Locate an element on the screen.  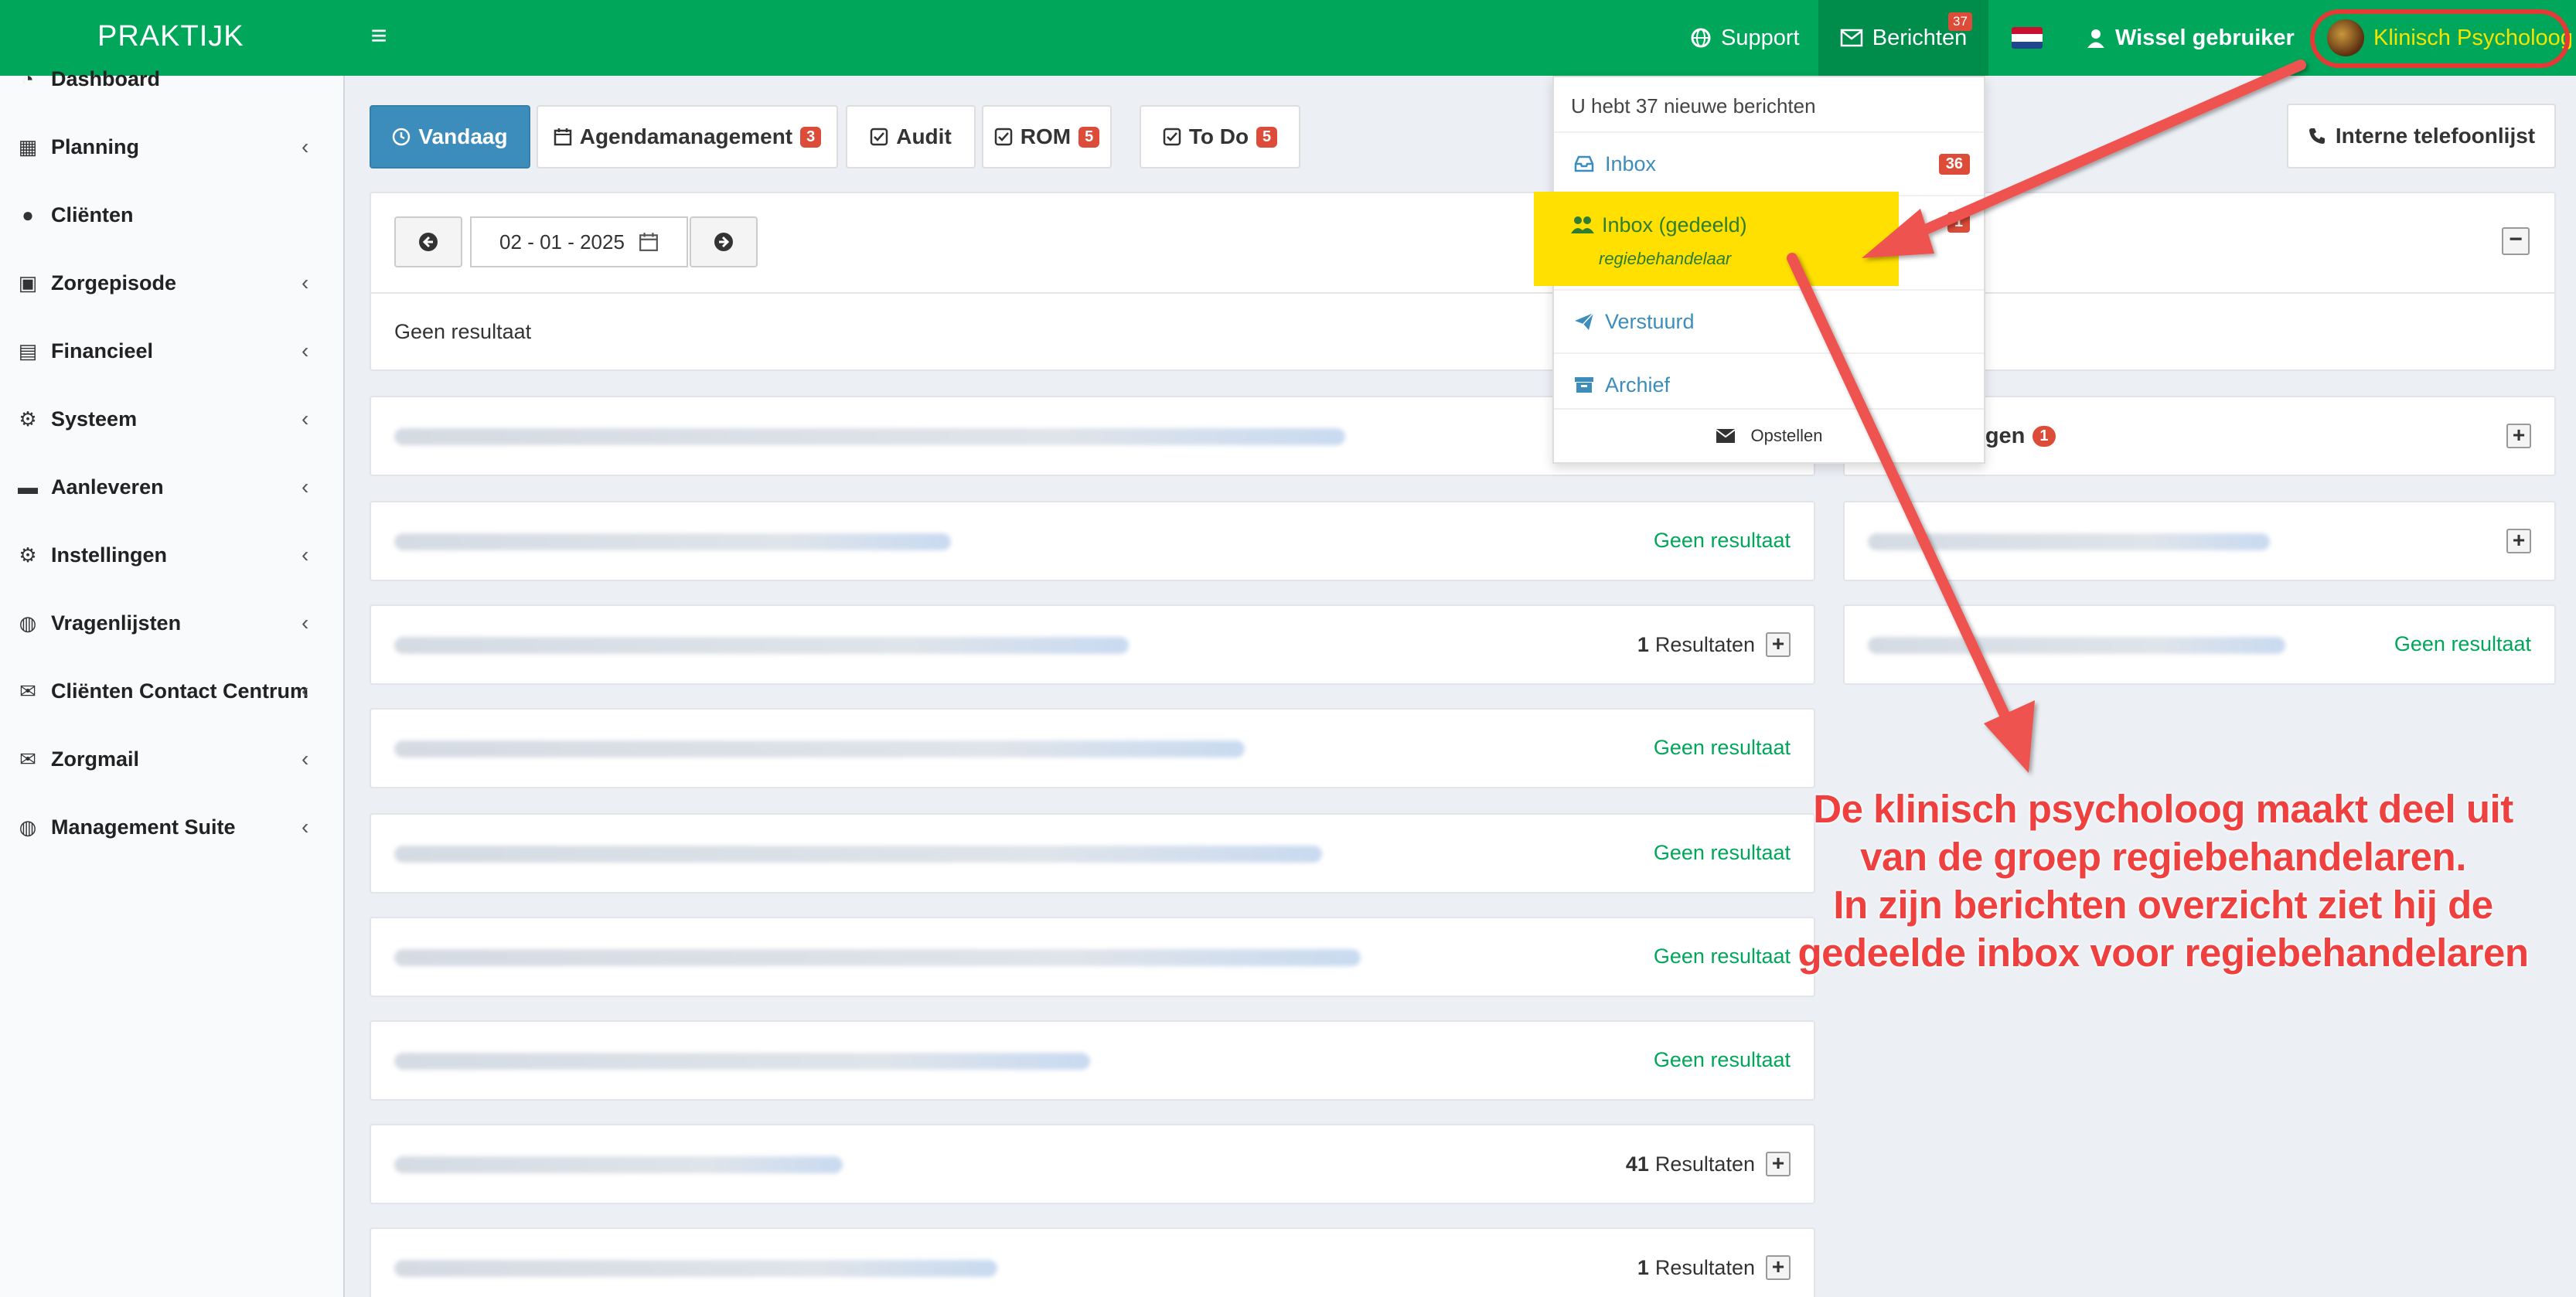
sidebar-item-financieel: ▤ Financieel ‹ is located at coordinates (172, 351).